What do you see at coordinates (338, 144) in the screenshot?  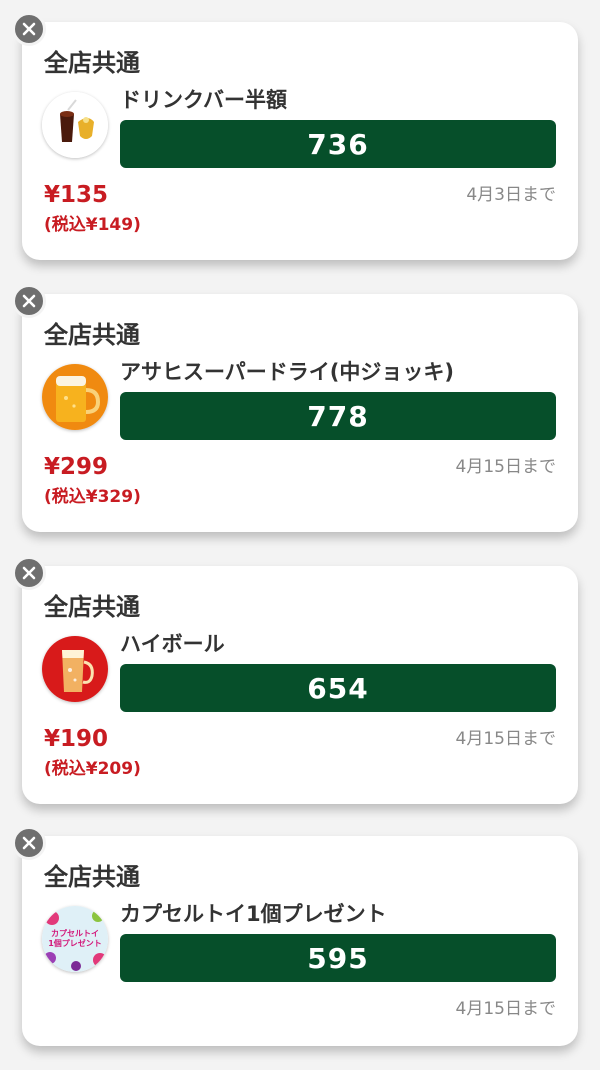 I see `coupon-code: 736` at bounding box center [338, 144].